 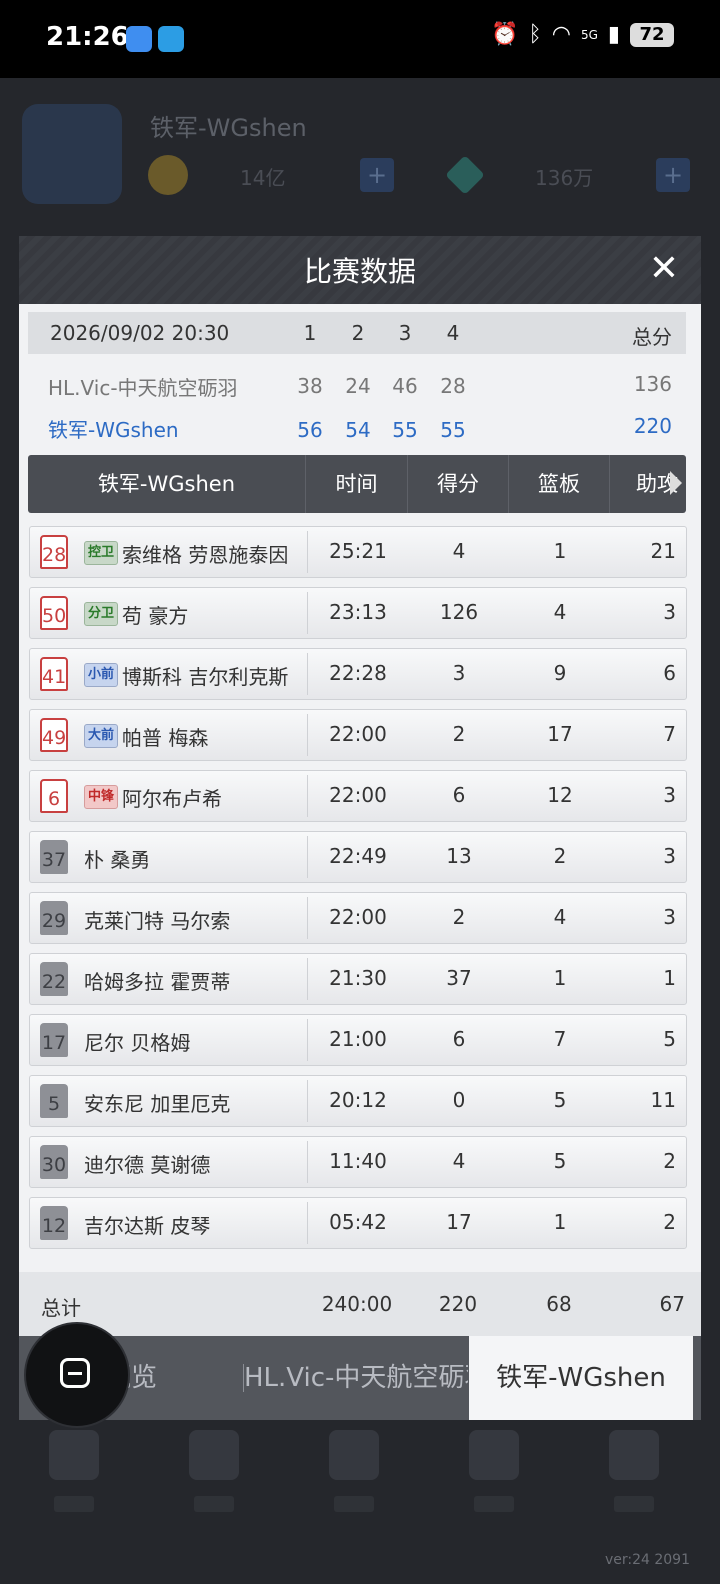 I want to click on player-row: 30 迪尔德 莫谢德 11:40 4 5 2, so click(x=358, y=1162).